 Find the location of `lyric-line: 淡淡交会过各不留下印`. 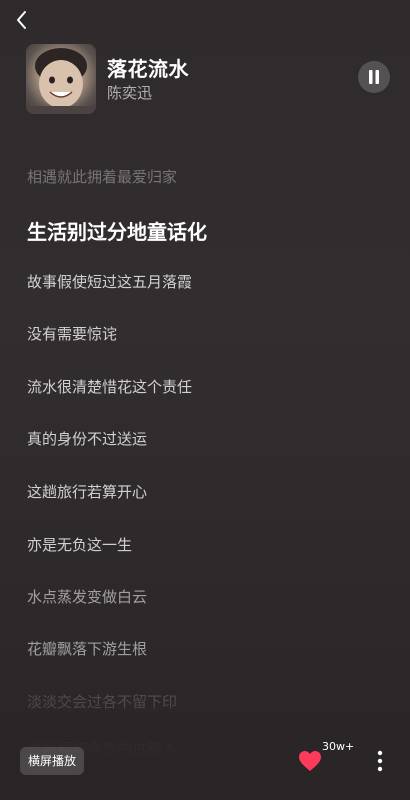

lyric-line: 淡淡交会过各不留下印 is located at coordinates (102, 701).